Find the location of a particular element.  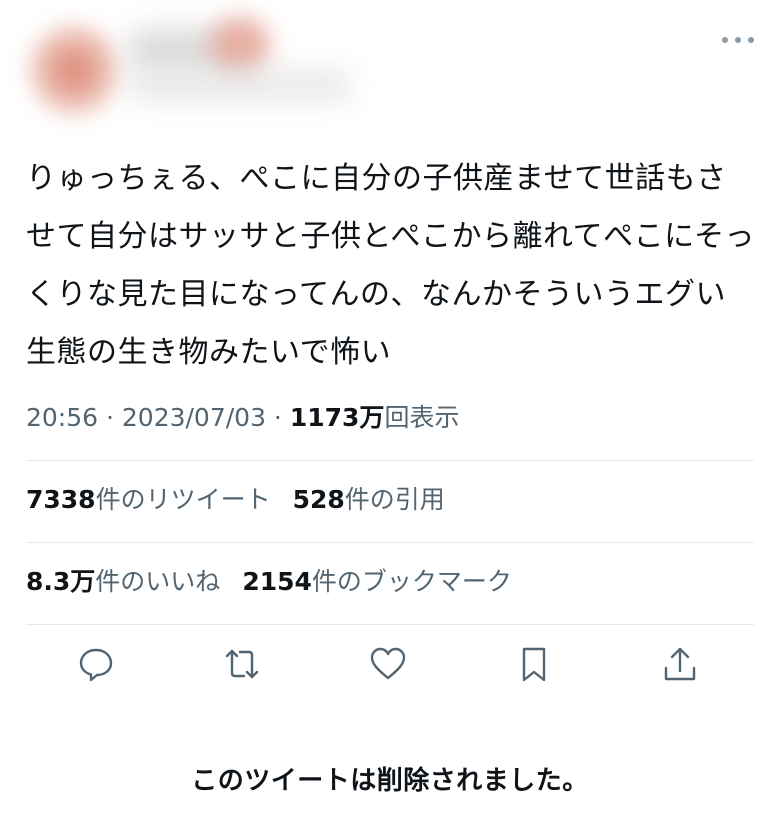

blurred-avatar is located at coordinates (74, 70).